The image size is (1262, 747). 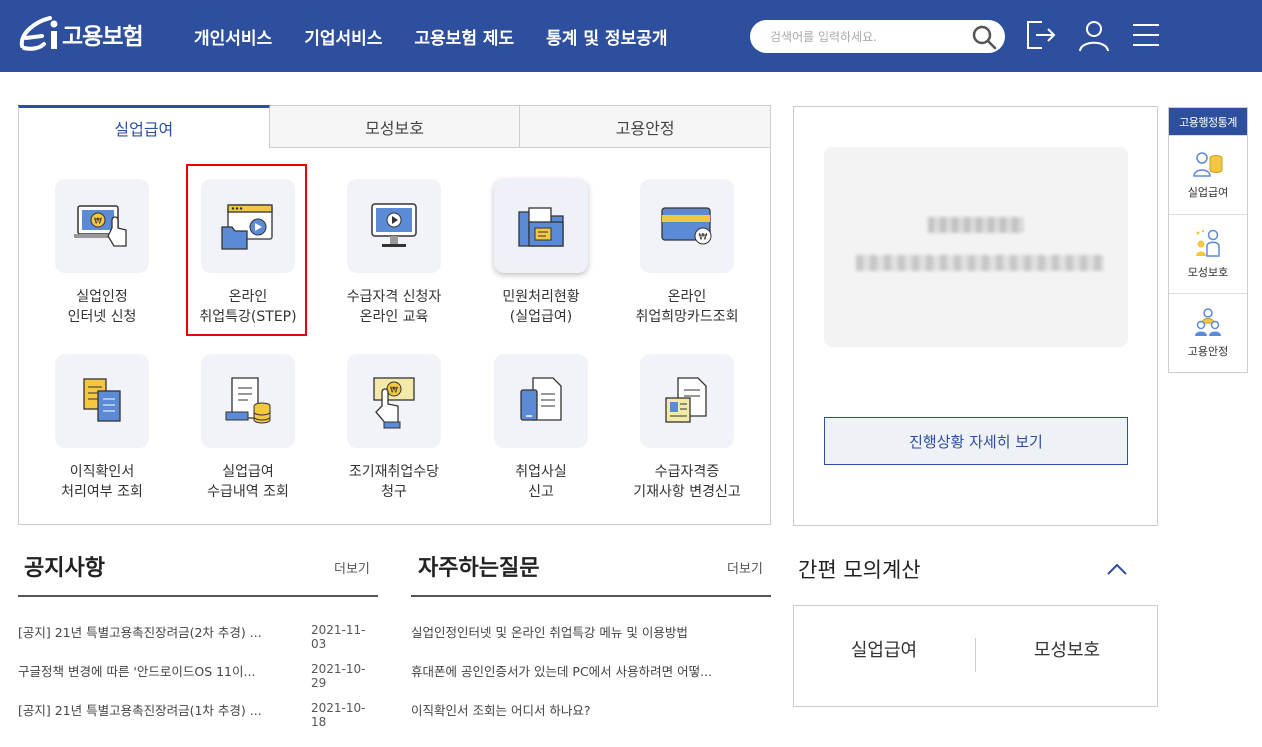 What do you see at coordinates (343, 36) in the screenshot?
I see `nav-business-service: 기업서비스` at bounding box center [343, 36].